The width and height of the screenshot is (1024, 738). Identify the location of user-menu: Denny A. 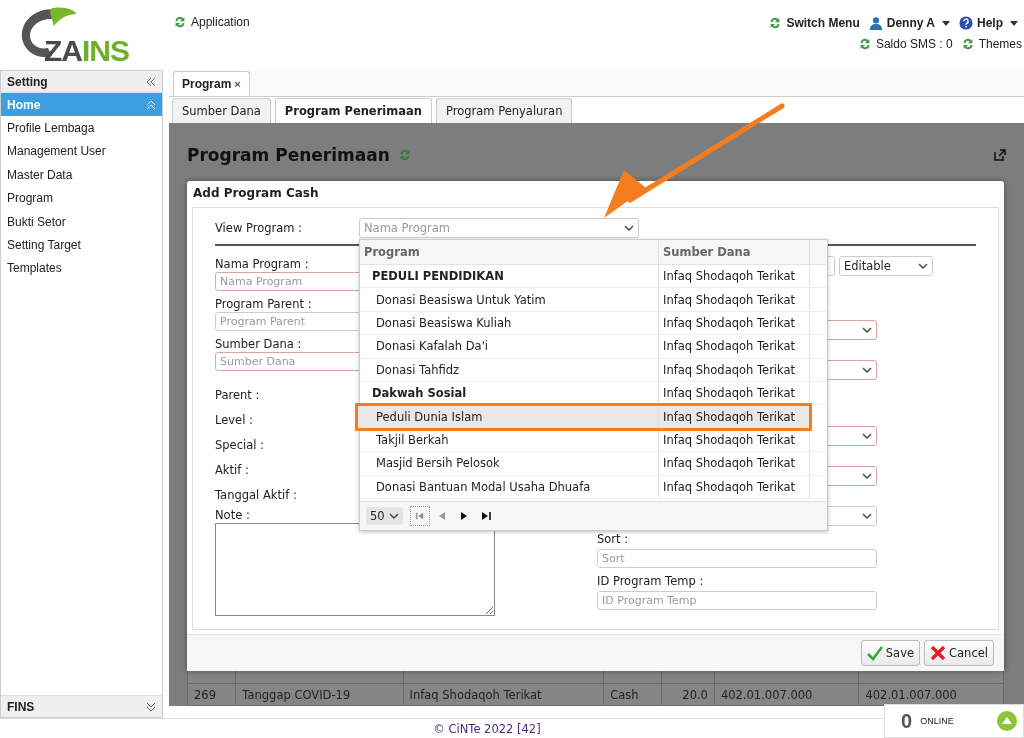
(909, 23).